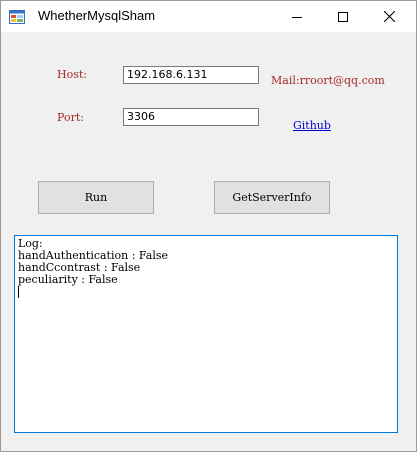 The height and width of the screenshot is (452, 417). What do you see at coordinates (68, 279) in the screenshot?
I see `log-line: peculiarity : False` at bounding box center [68, 279].